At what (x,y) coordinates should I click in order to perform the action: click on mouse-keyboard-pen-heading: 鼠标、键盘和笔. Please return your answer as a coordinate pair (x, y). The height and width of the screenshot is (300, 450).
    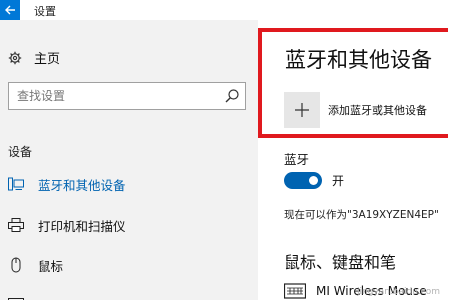
    Looking at the image, I should click on (340, 262).